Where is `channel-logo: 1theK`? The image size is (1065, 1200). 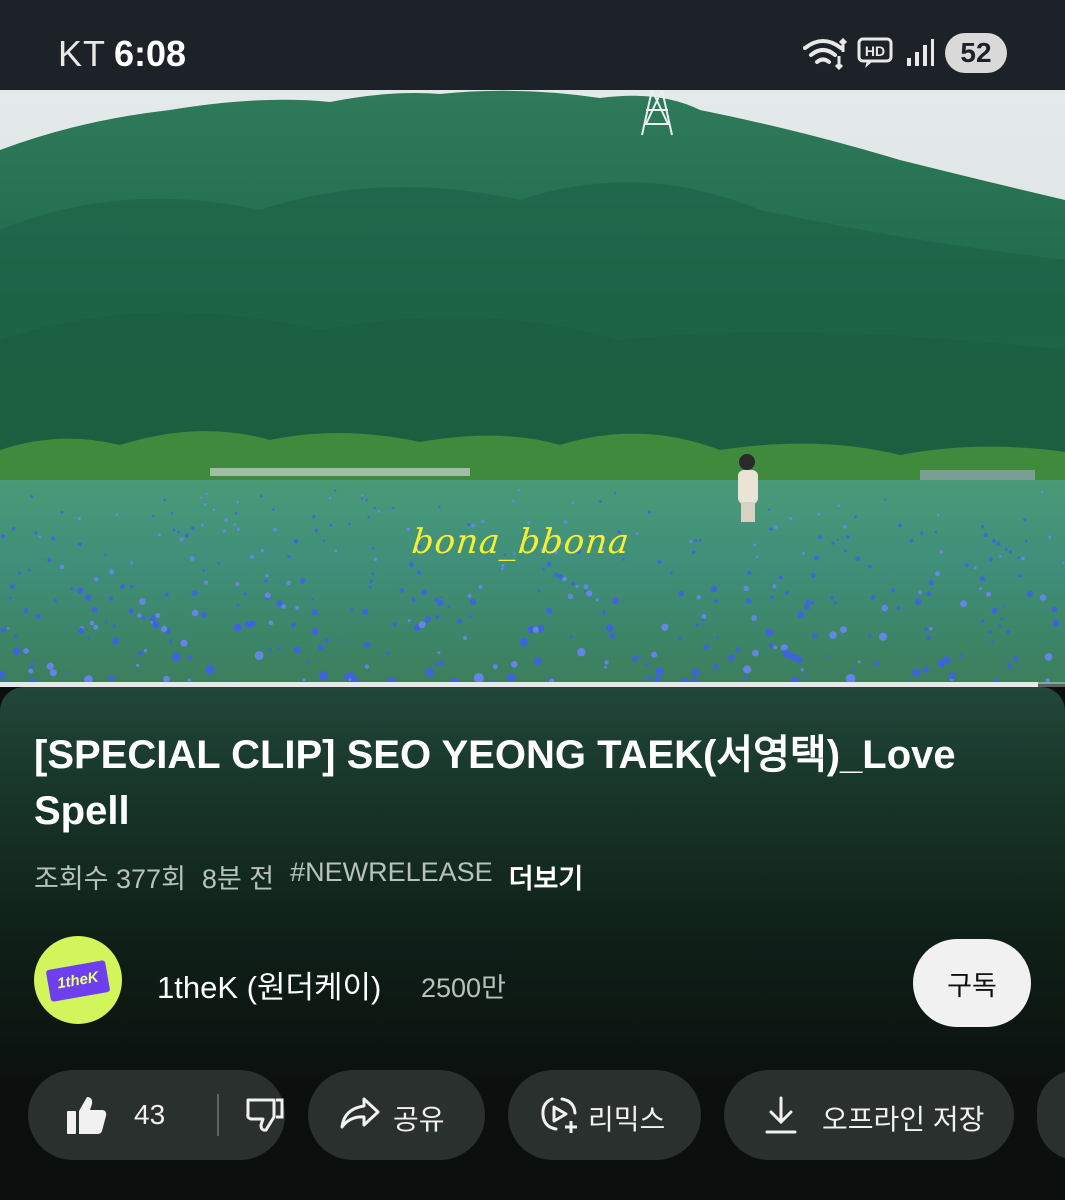
channel-logo: 1theK is located at coordinates (78, 981).